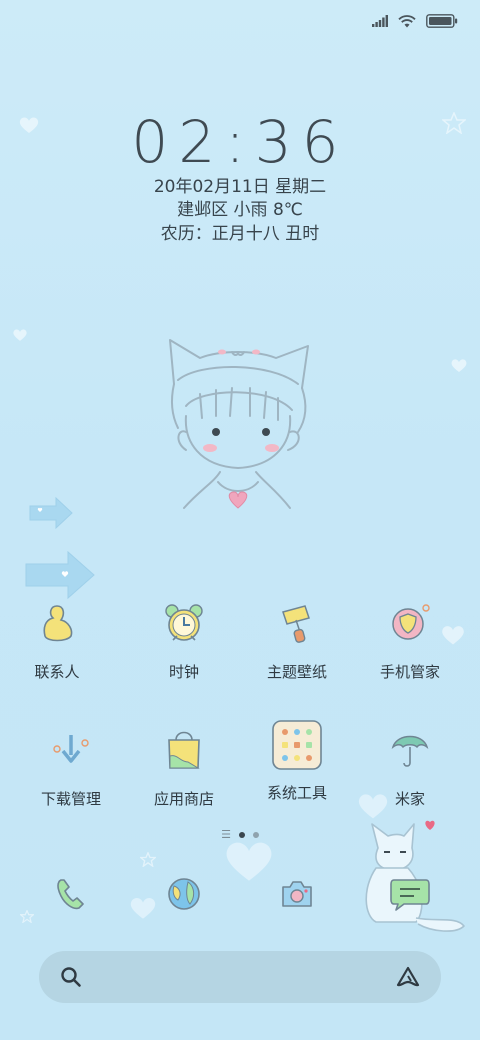 The height and width of the screenshot is (1040, 480). I want to click on app-security: 手机管家, so click(410, 638).